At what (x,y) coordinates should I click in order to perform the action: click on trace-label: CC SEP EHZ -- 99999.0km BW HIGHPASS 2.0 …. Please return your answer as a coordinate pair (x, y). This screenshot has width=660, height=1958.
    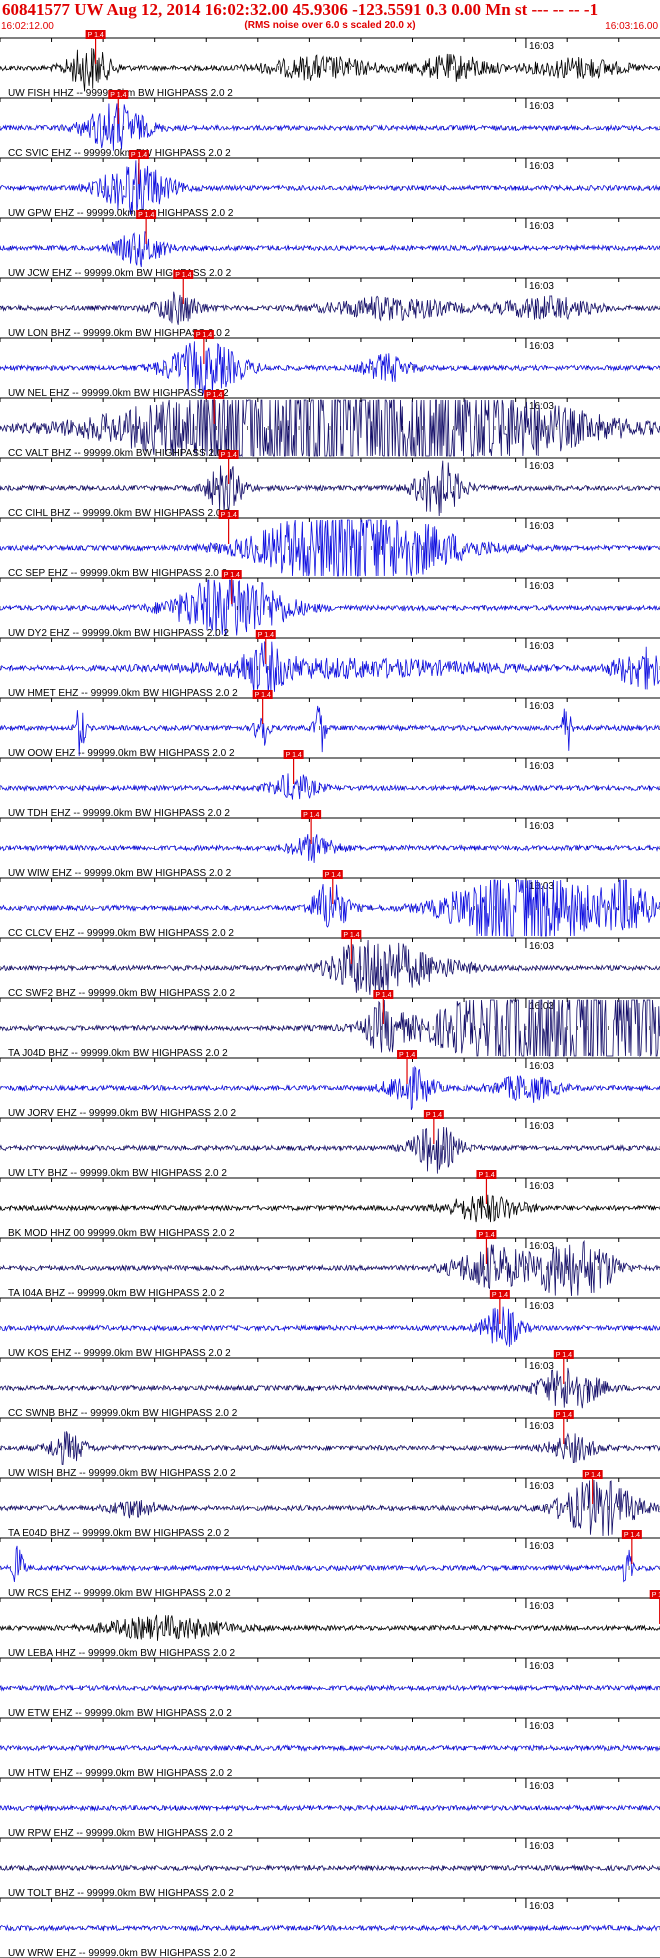
    Looking at the image, I should click on (118, 573).